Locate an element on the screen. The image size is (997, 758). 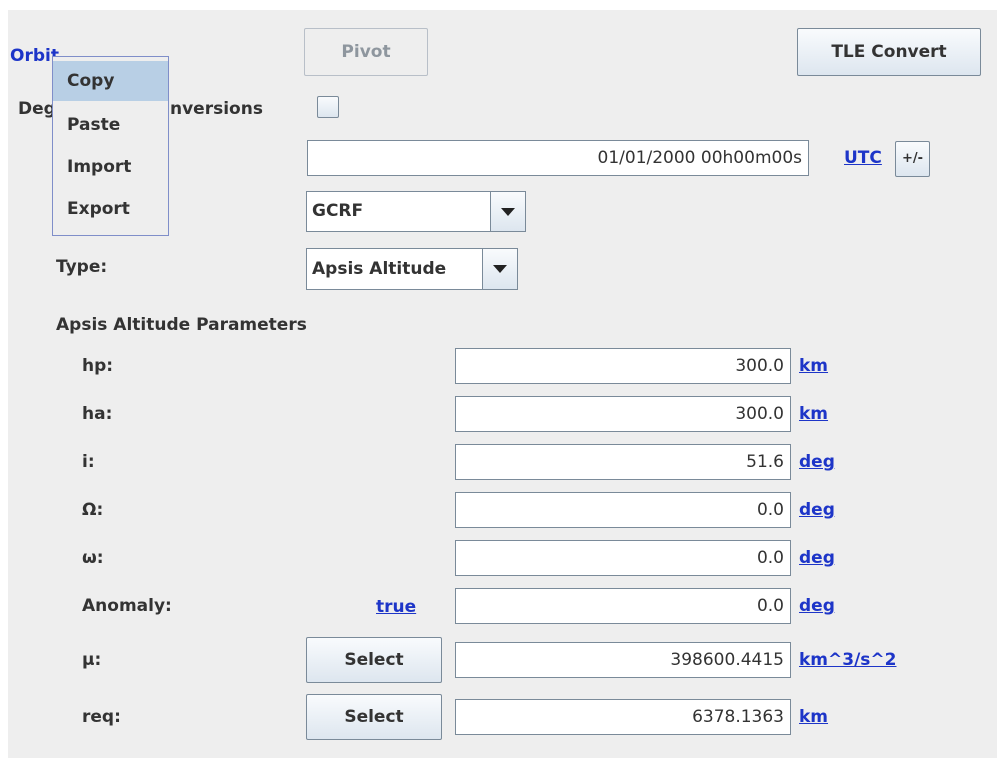
menu-item-export: Export is located at coordinates (110, 209).